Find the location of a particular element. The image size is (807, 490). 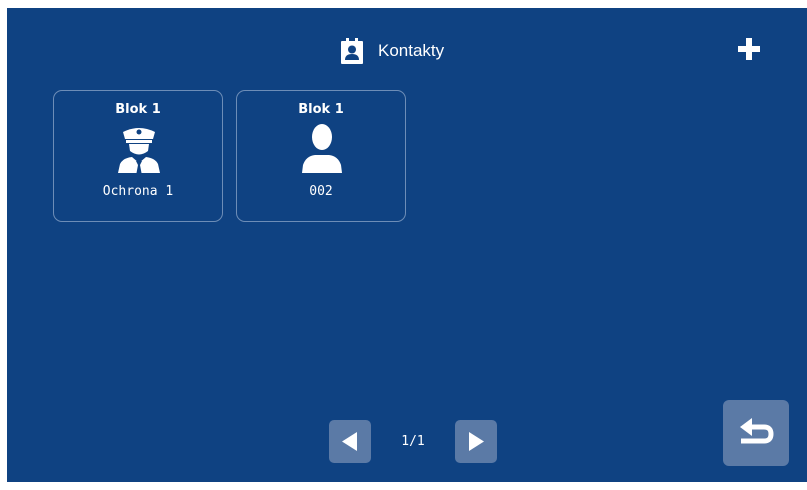

next-page-button is located at coordinates (476, 441).